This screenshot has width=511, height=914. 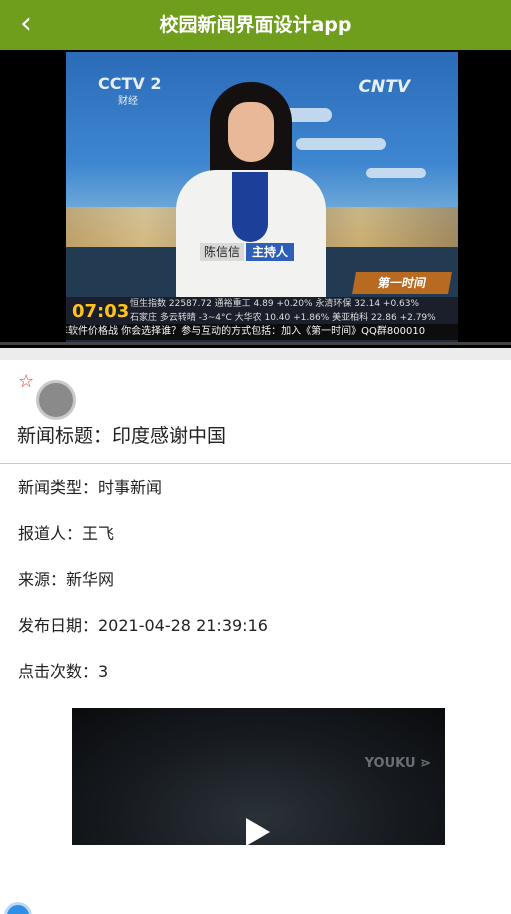 I want to click on channel-logo-right: CNTV, so click(x=384, y=87).